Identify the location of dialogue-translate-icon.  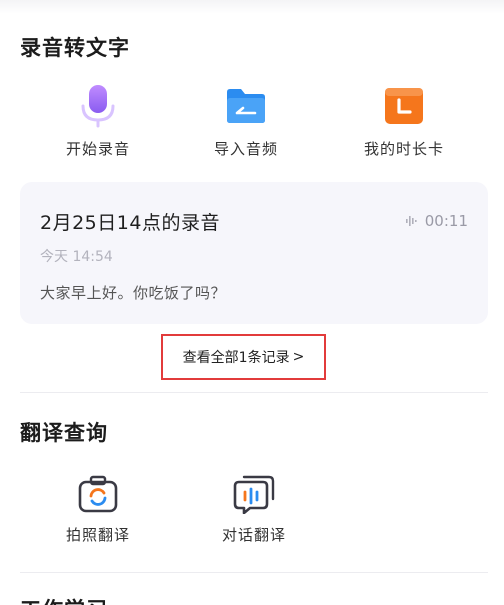
(254, 494).